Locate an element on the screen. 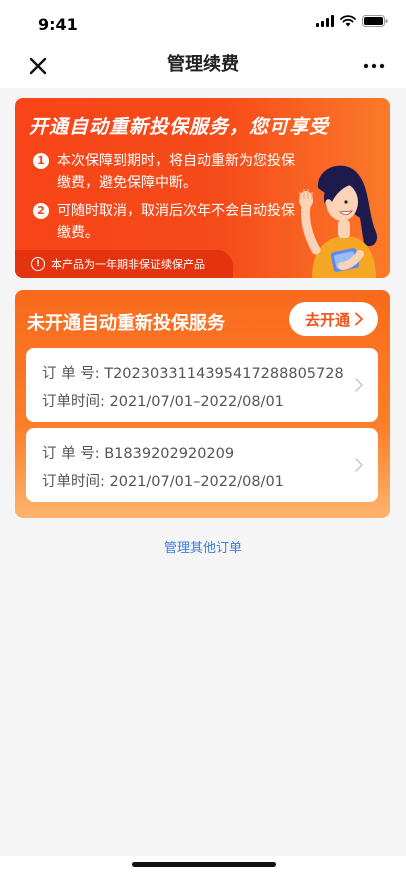 Image resolution: width=406 pixels, height=879 pixels. manage-other-orders-link: 管理其他订单 is located at coordinates (203, 546).